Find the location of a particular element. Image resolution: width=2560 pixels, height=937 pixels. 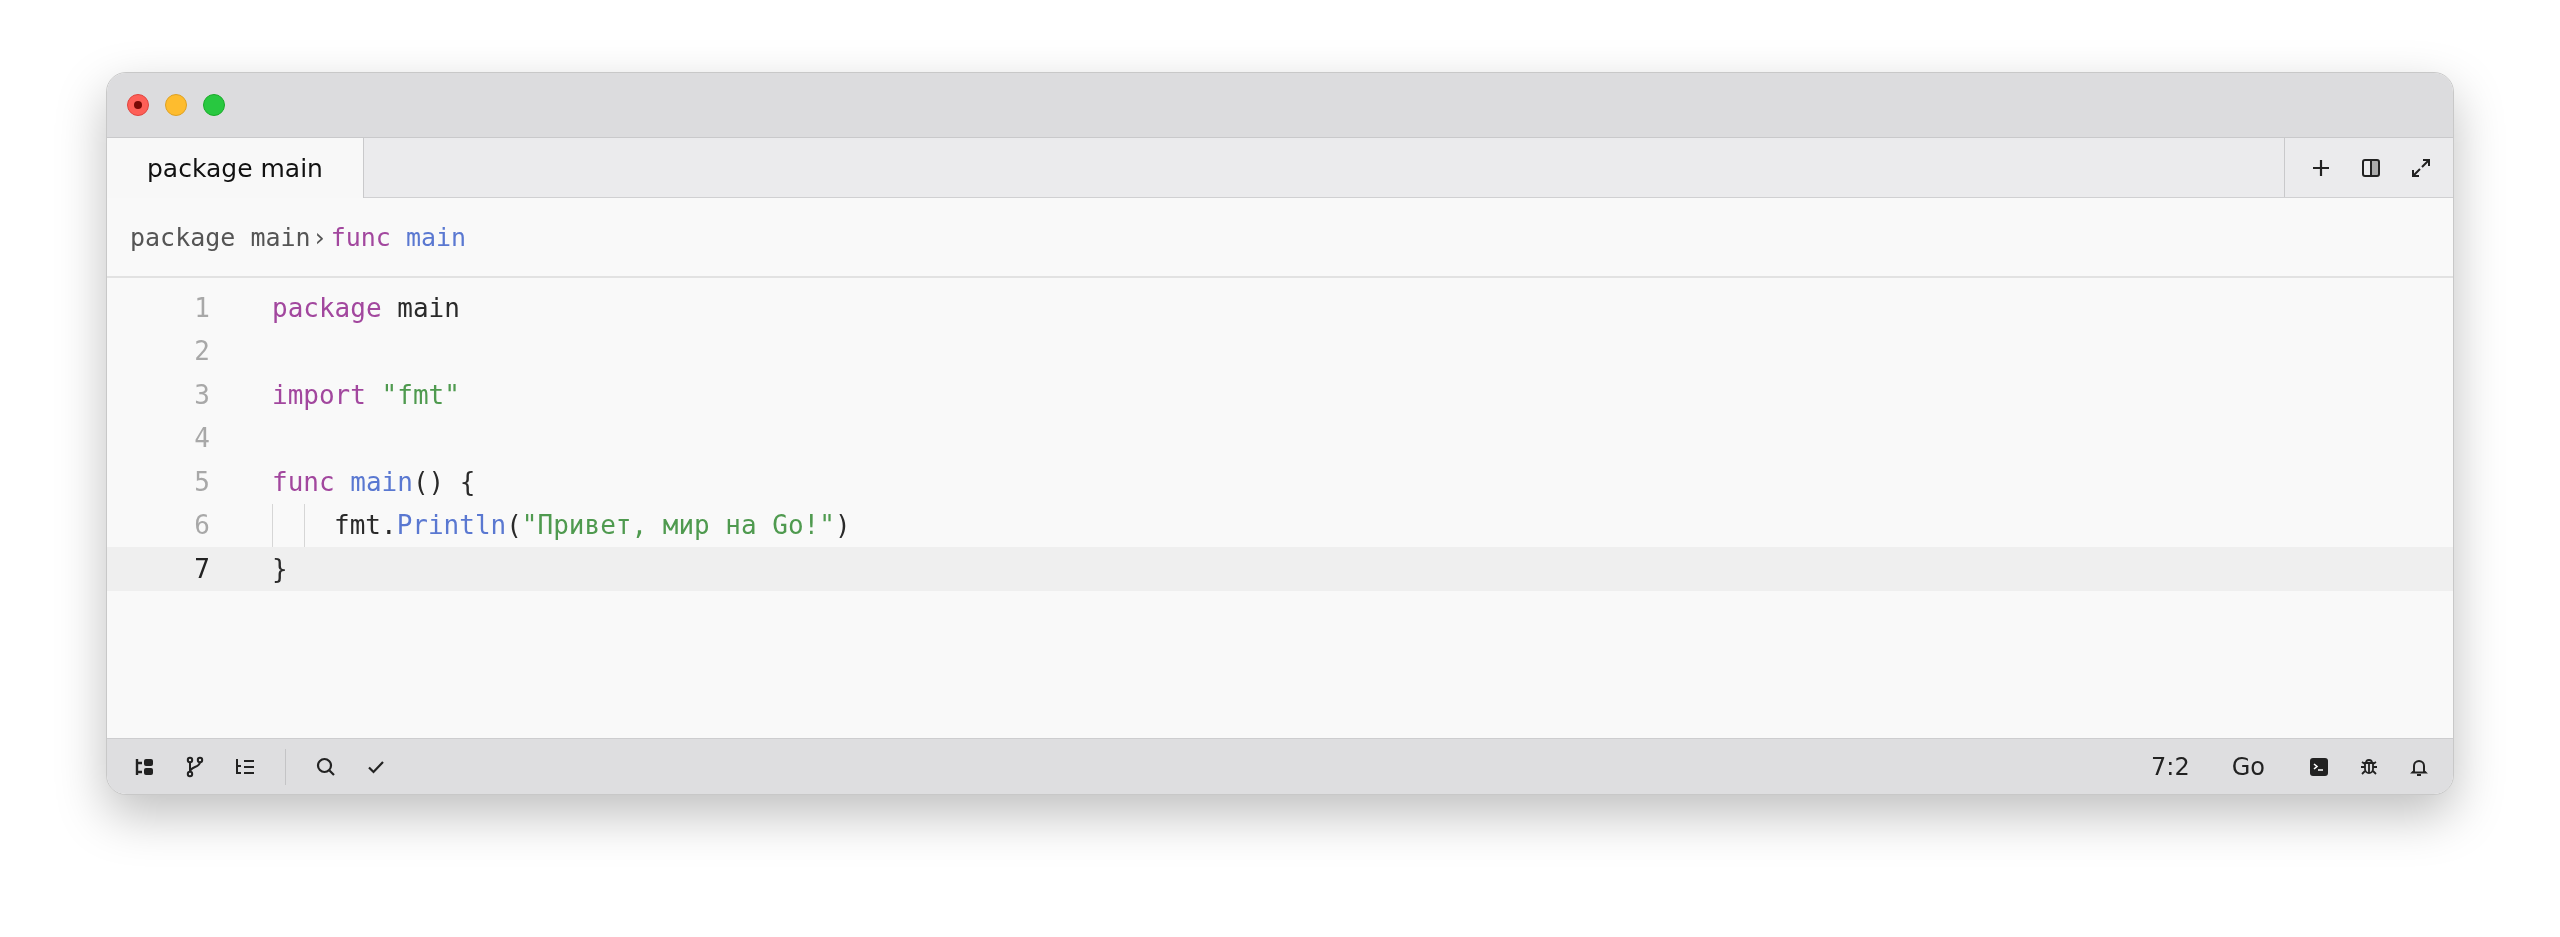

breadcrumb-item: package main is located at coordinates (220, 237).